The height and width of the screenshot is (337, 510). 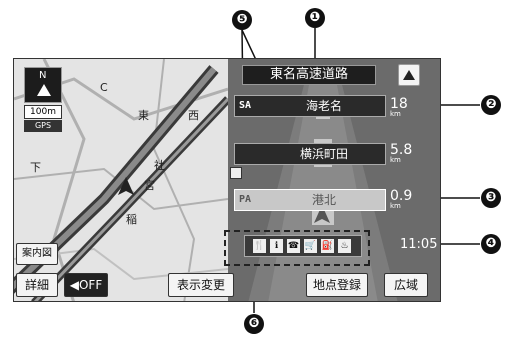 I want to click on detail-button: 詳細, so click(x=37, y=285).